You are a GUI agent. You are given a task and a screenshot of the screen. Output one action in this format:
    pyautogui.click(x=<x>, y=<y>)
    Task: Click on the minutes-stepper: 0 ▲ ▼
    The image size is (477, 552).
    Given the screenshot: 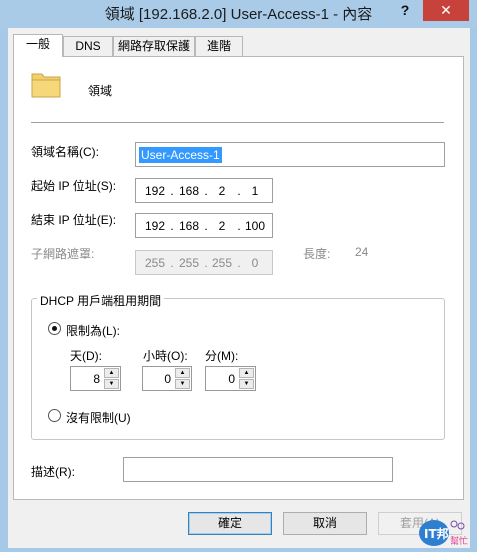 What is the action you would take?
    pyautogui.click(x=230, y=378)
    